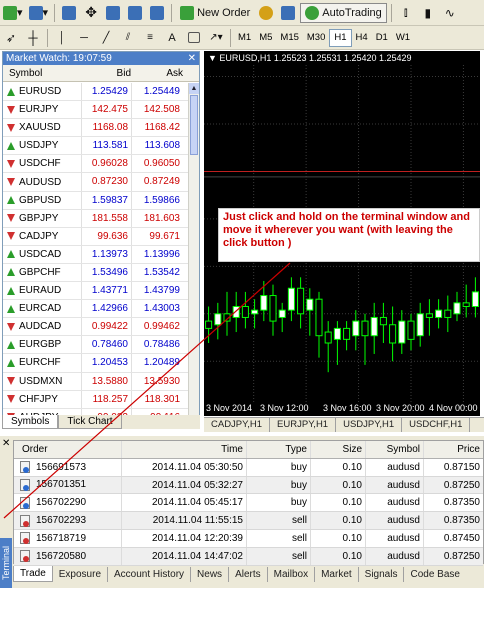 The image size is (484, 625). What do you see at coordinates (194, 38) in the screenshot?
I see `text-label-tool` at bounding box center [194, 38].